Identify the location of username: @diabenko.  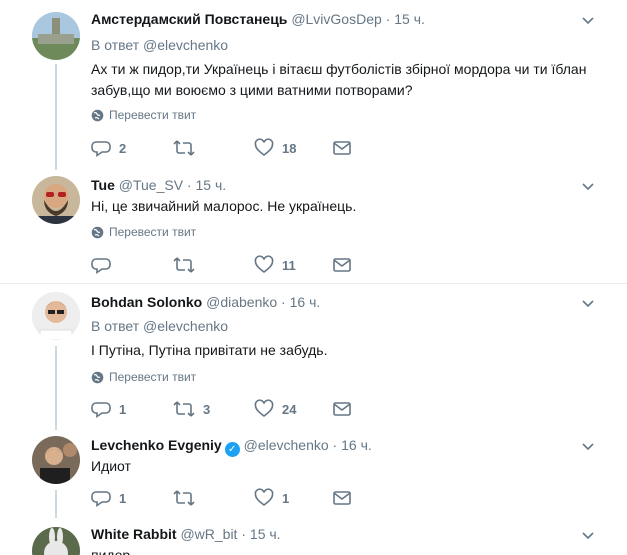
(241, 302).